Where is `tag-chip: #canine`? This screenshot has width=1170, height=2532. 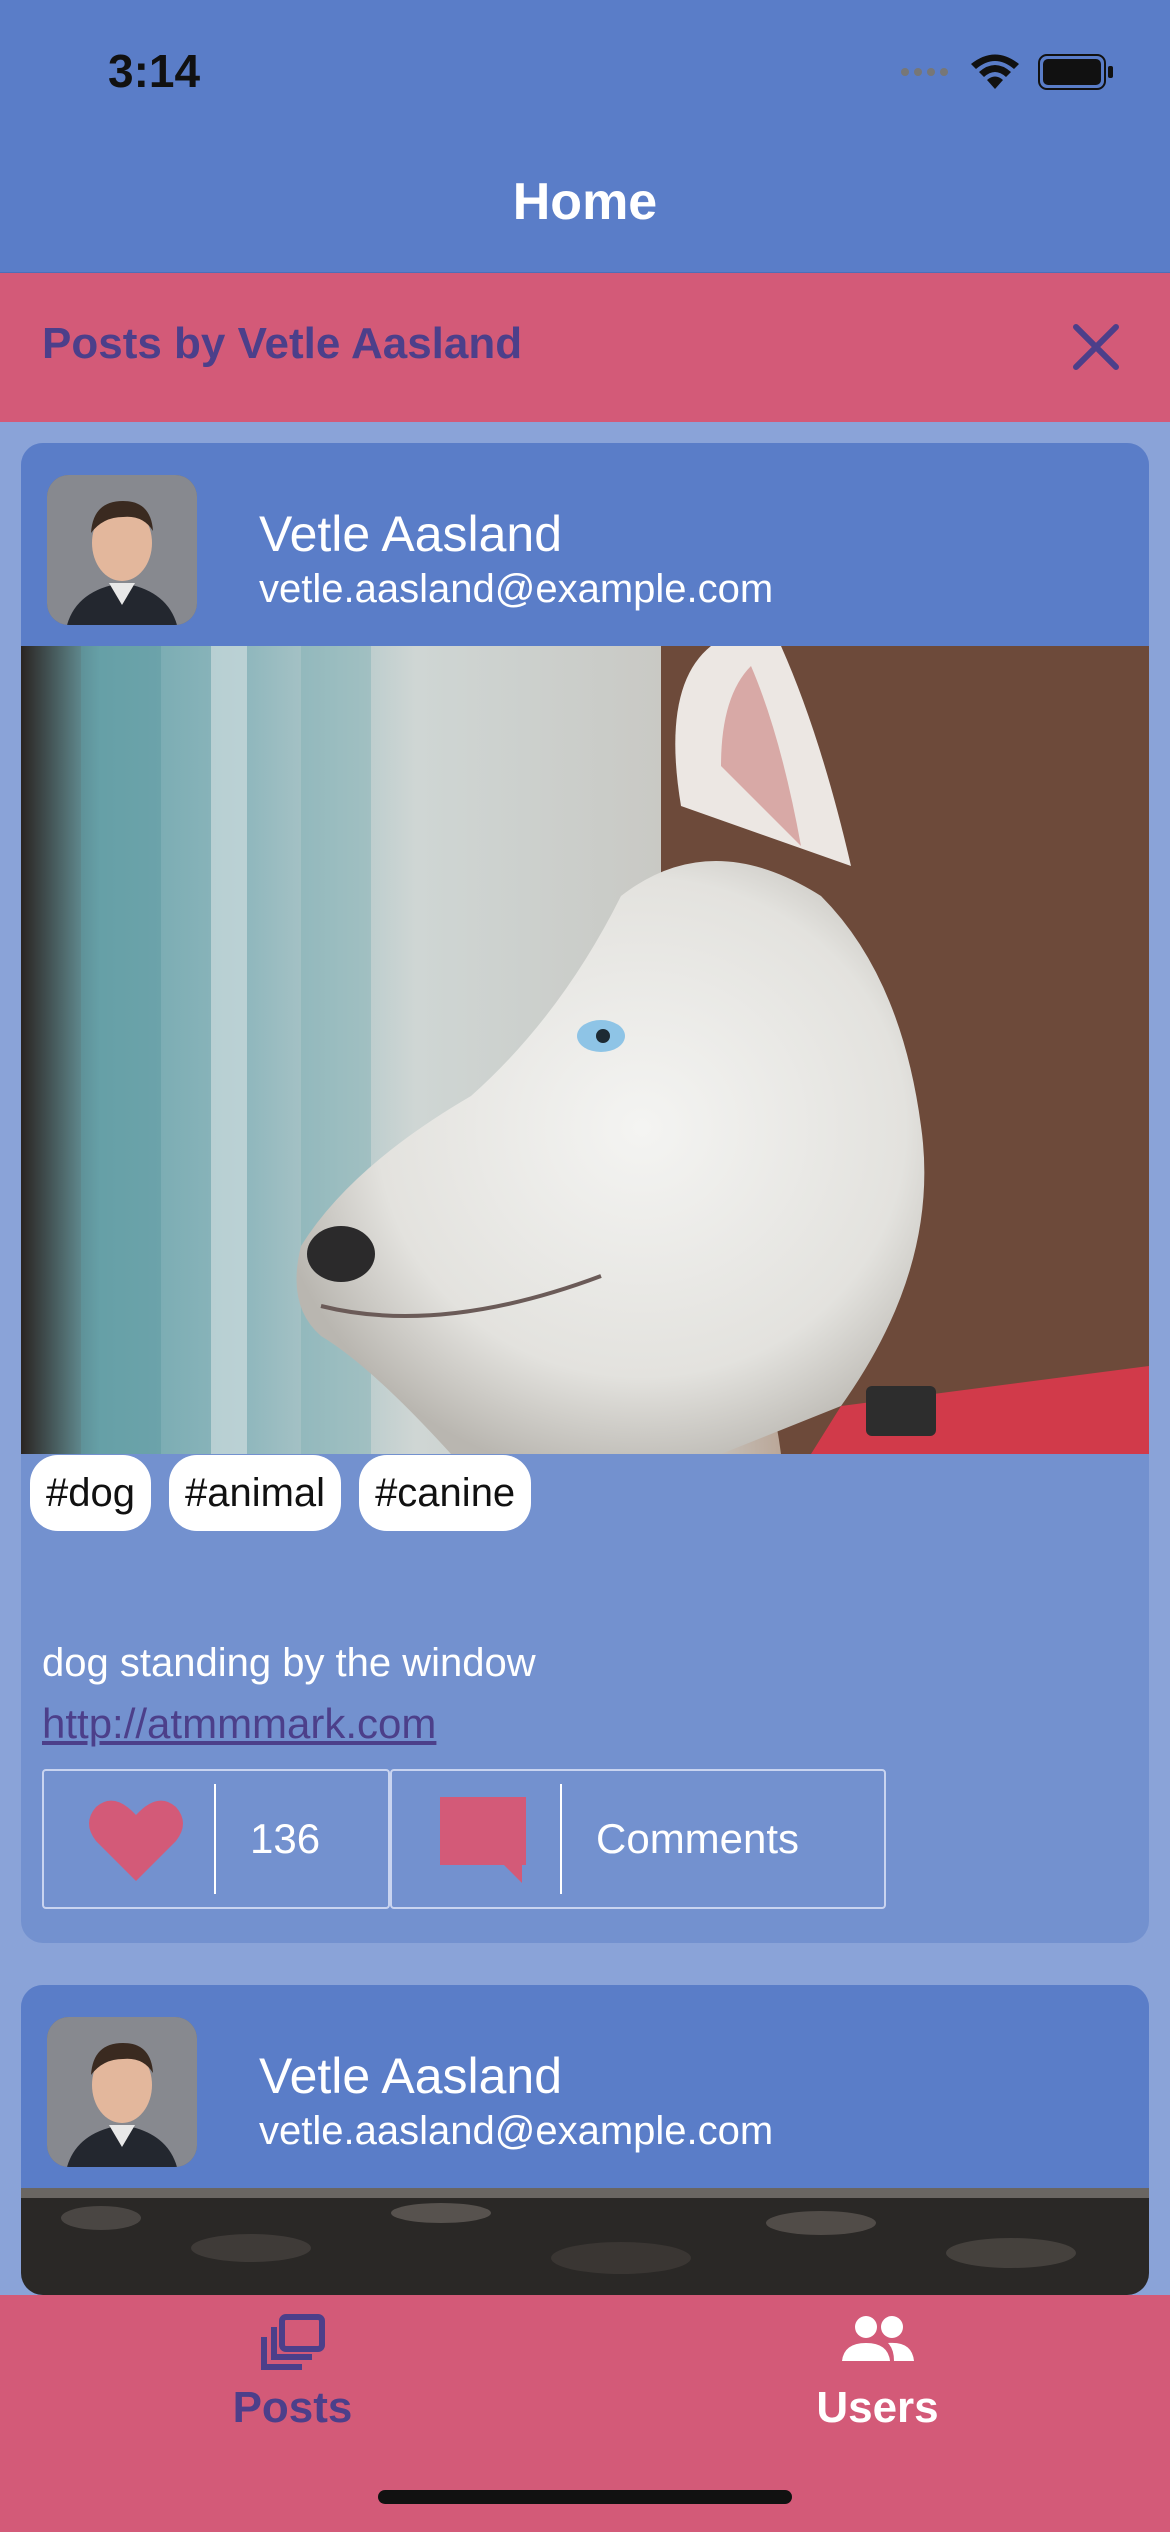
tag-chip: #canine is located at coordinates (445, 1493).